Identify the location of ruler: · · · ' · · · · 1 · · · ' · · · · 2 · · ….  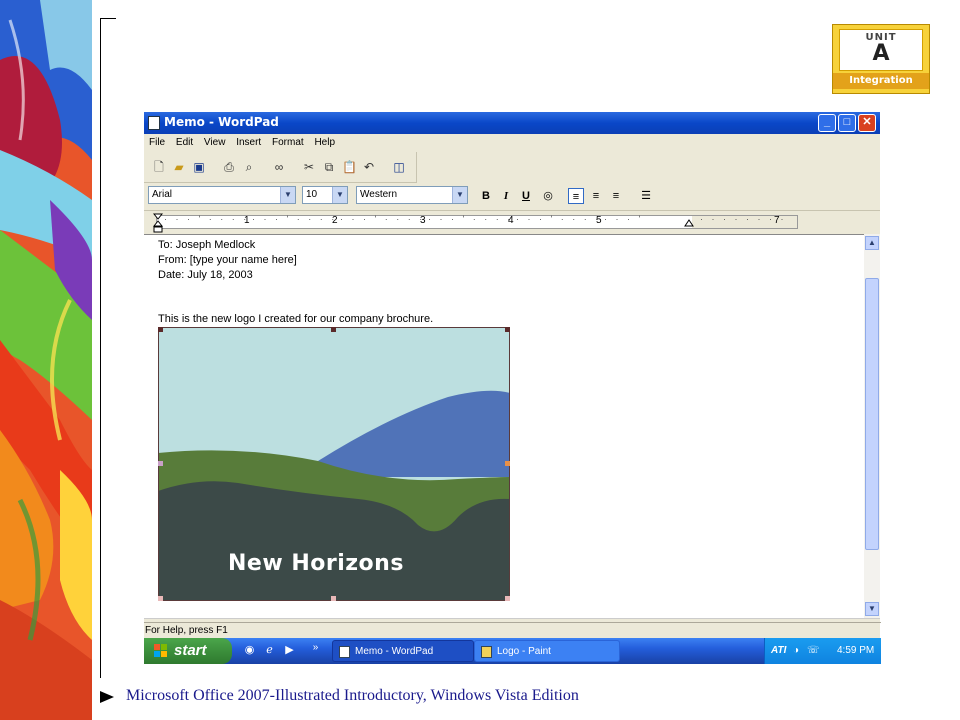
(512, 222).